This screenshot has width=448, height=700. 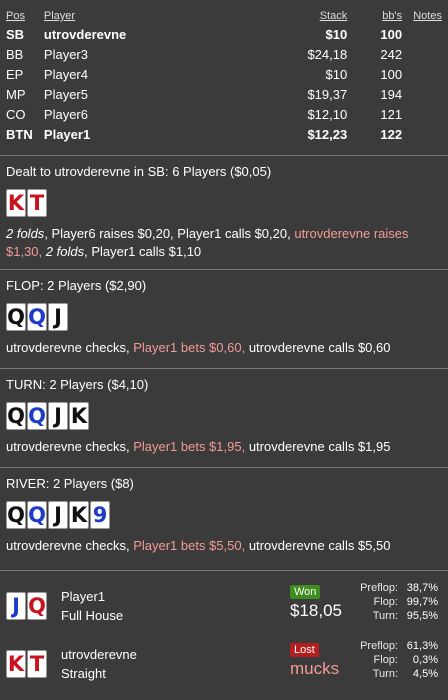 What do you see at coordinates (425, 660) in the screenshot?
I see `stat-value: 0,3%` at bounding box center [425, 660].